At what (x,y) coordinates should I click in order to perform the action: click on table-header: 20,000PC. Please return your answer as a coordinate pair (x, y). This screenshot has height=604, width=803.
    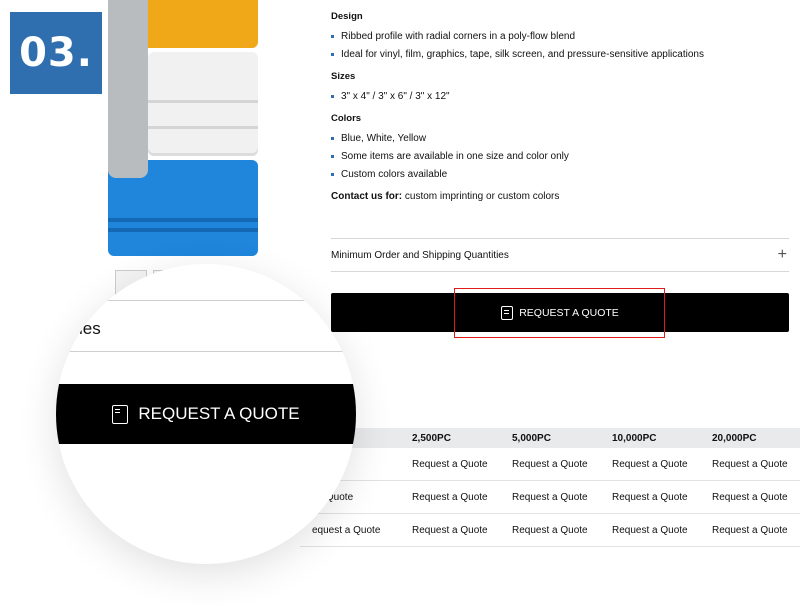
    Looking at the image, I should click on (750, 438).